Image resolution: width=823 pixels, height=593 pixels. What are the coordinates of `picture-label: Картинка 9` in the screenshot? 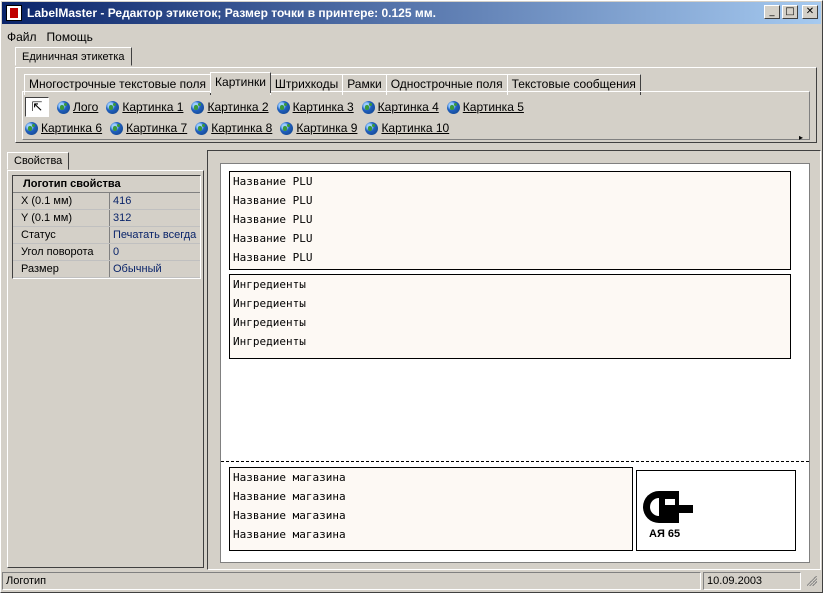 It's located at (327, 128).